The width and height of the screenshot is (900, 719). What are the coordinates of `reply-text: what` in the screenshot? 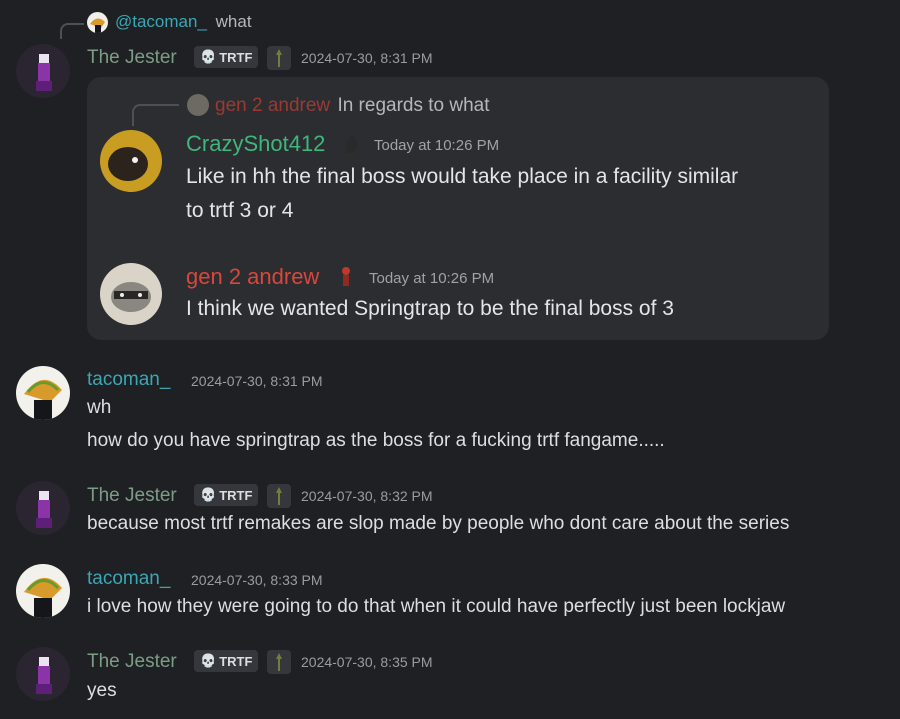 It's located at (233, 21).